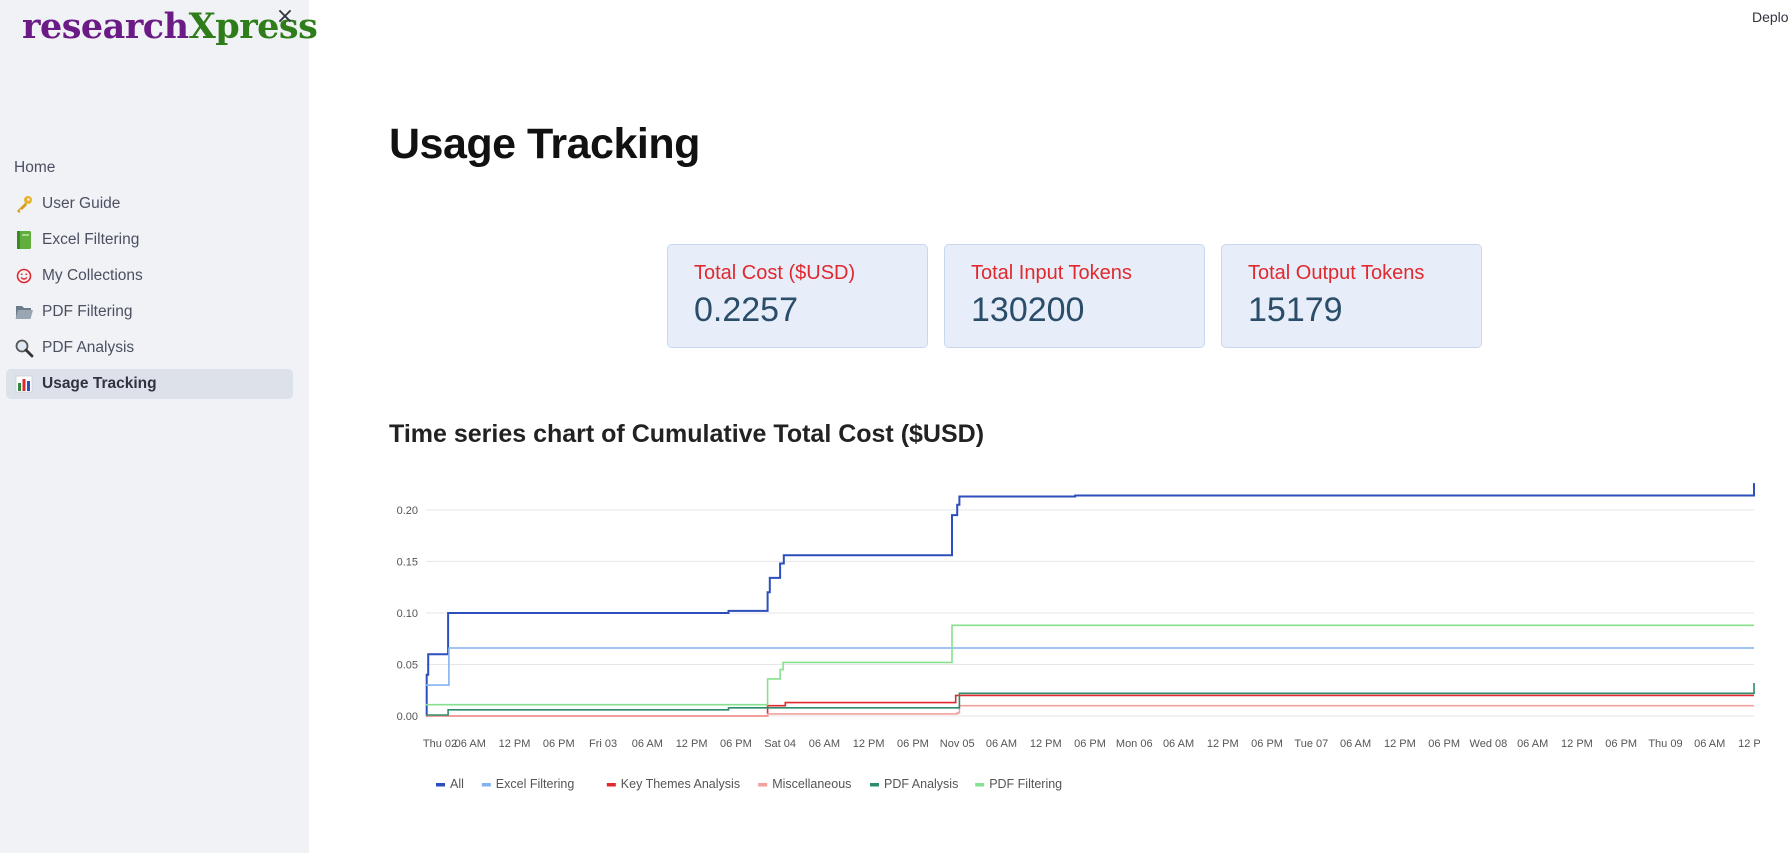 This screenshot has height=853, width=1789. I want to click on x-tick-label: Thu 09, so click(1665, 744).